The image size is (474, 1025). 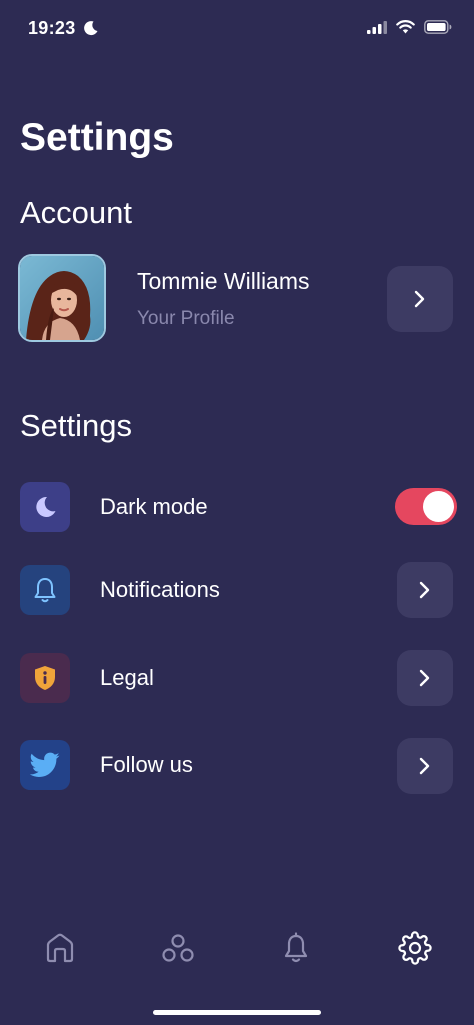 What do you see at coordinates (405, 29) in the screenshot?
I see `wifi-icon` at bounding box center [405, 29].